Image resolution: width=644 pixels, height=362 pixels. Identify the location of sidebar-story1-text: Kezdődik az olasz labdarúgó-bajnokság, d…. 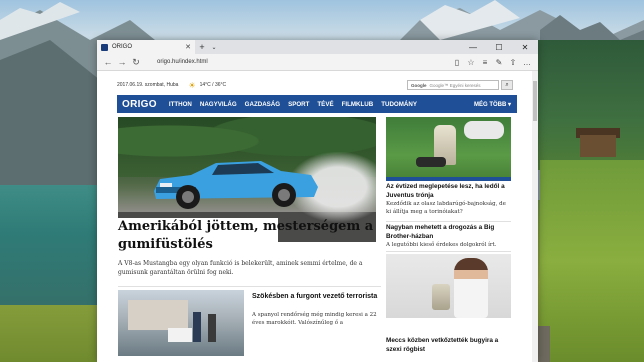
(446, 208).